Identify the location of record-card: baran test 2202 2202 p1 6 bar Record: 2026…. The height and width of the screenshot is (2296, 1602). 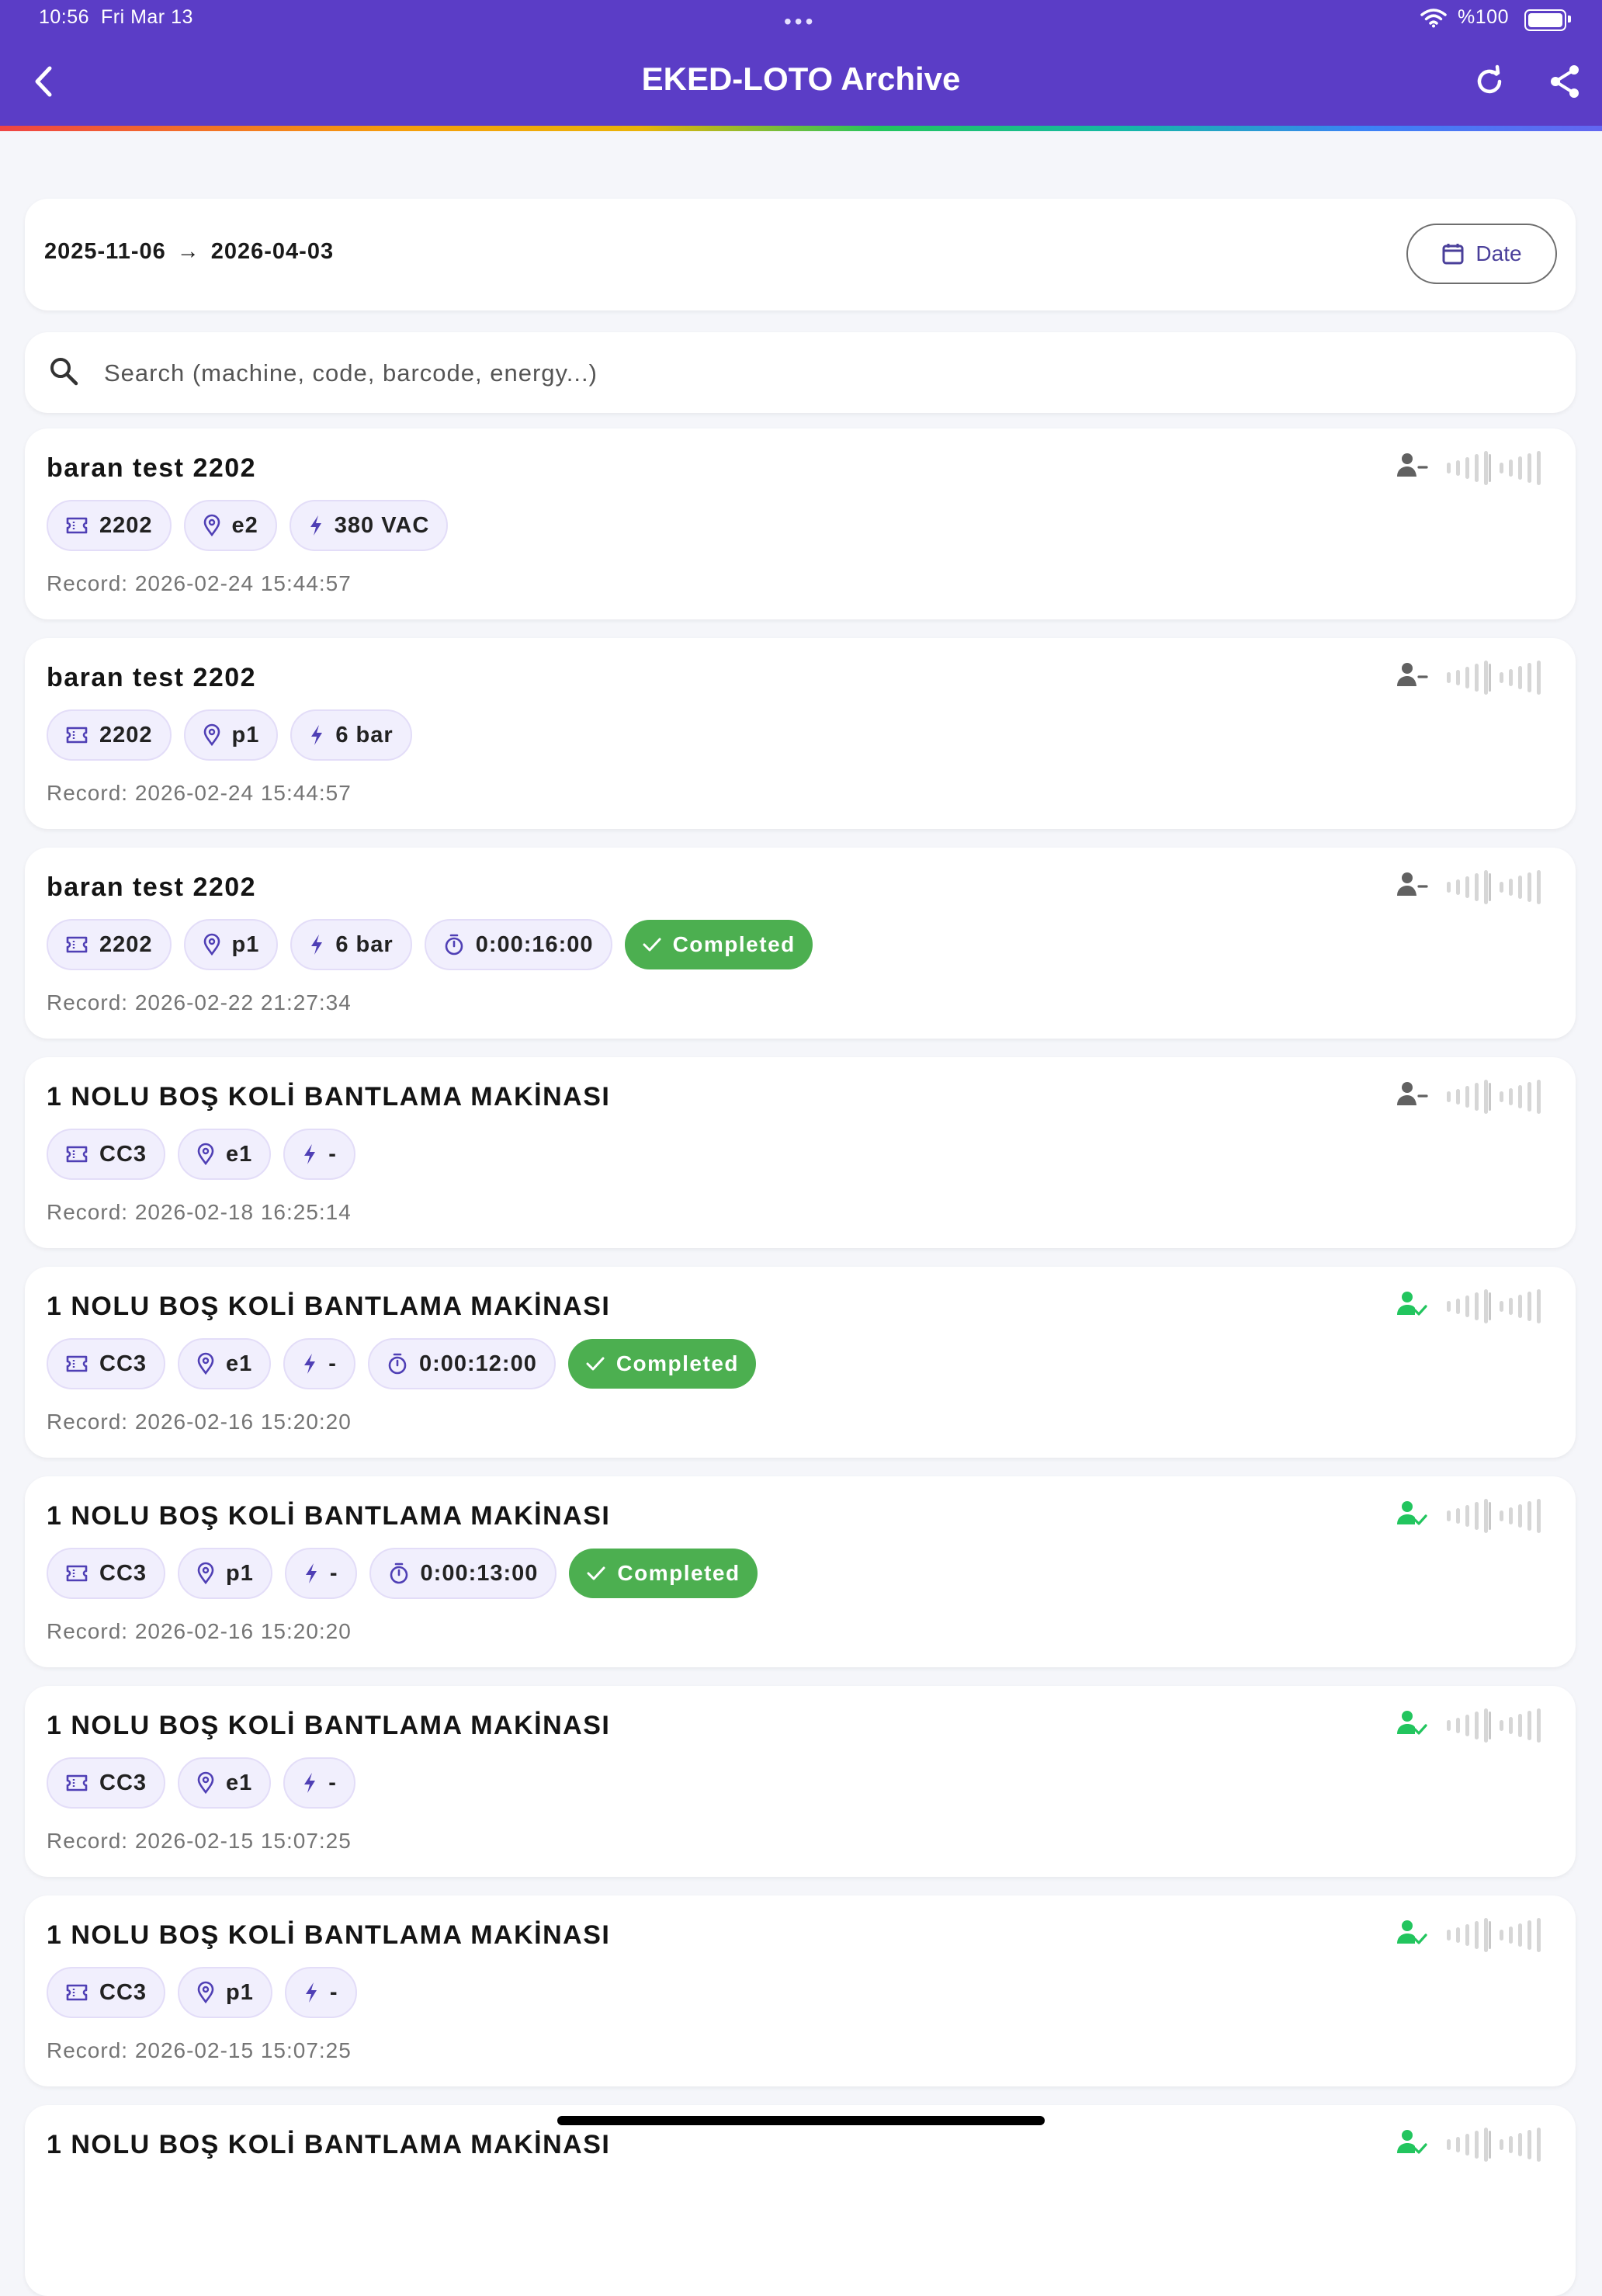
(801, 733).